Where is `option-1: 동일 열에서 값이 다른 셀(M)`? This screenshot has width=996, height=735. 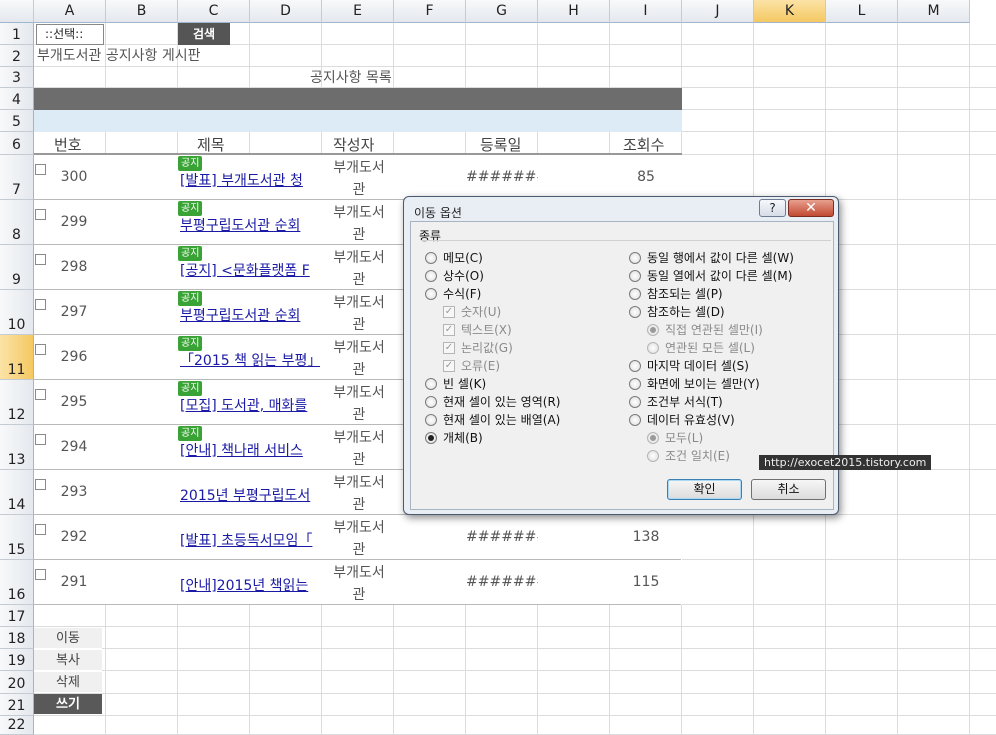
option-1: 동일 열에서 값이 다른 셀(M) is located at coordinates (710, 275).